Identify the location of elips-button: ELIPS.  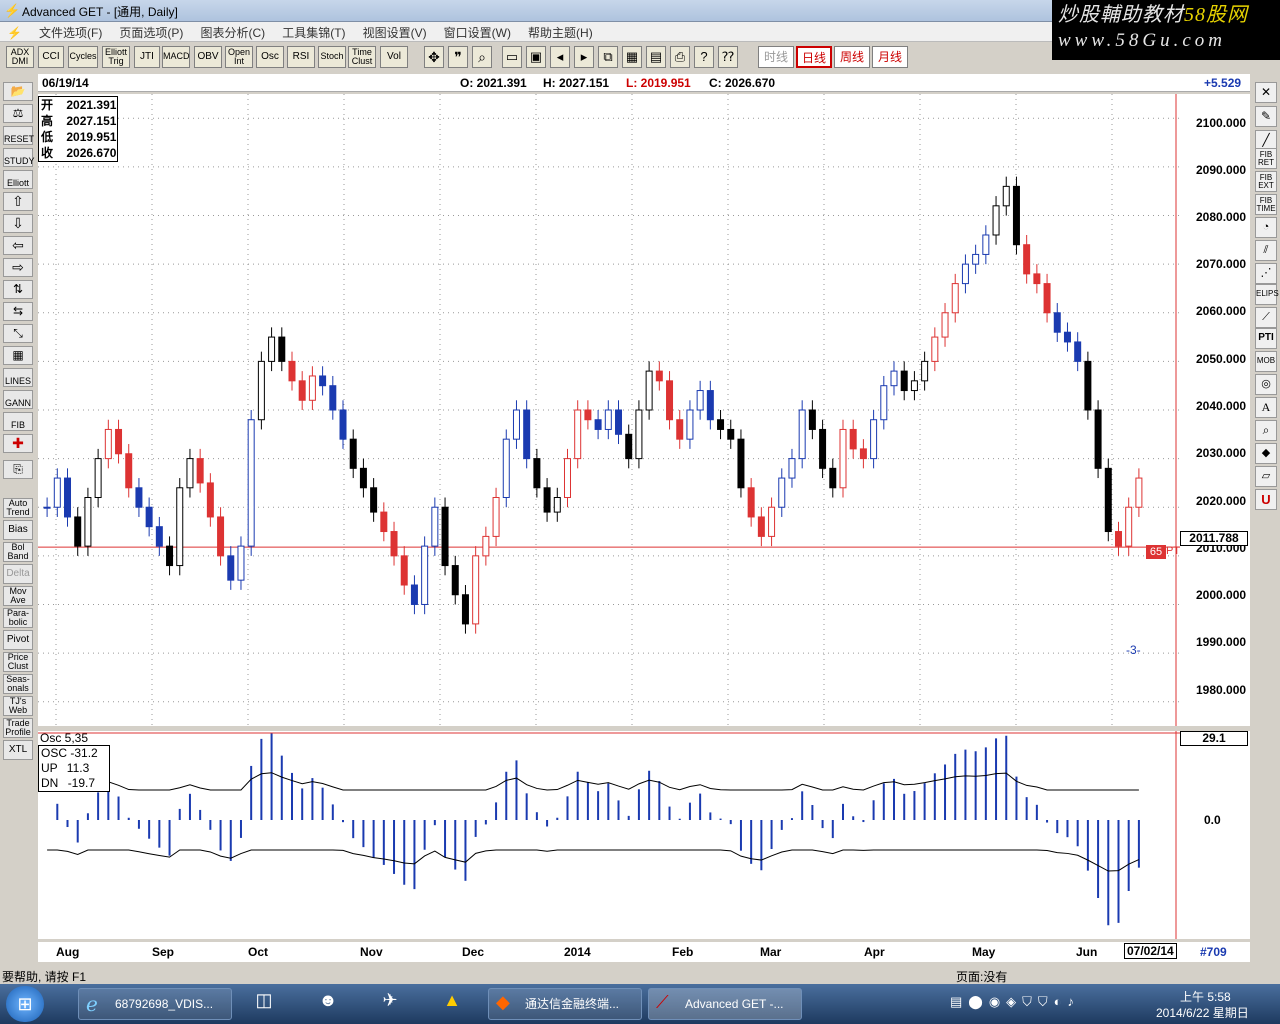
(1267, 294).